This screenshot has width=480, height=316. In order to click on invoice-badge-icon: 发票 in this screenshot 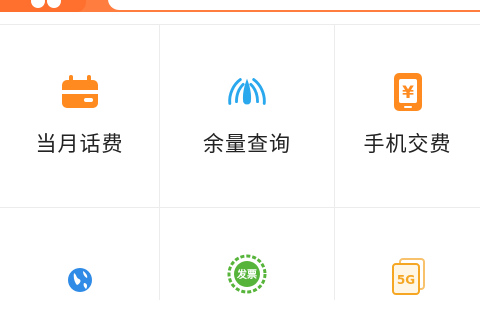, I will do `click(247, 274)`.